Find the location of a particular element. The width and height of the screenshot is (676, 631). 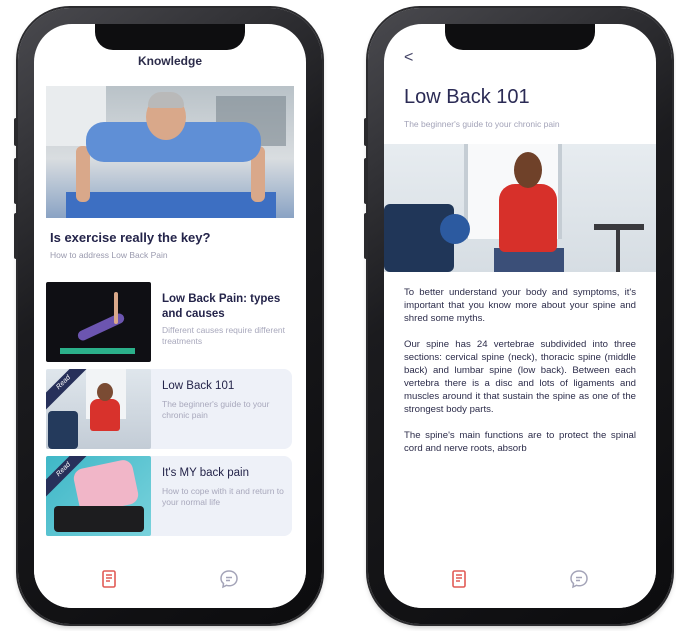

article-hero-image is located at coordinates (520, 208).